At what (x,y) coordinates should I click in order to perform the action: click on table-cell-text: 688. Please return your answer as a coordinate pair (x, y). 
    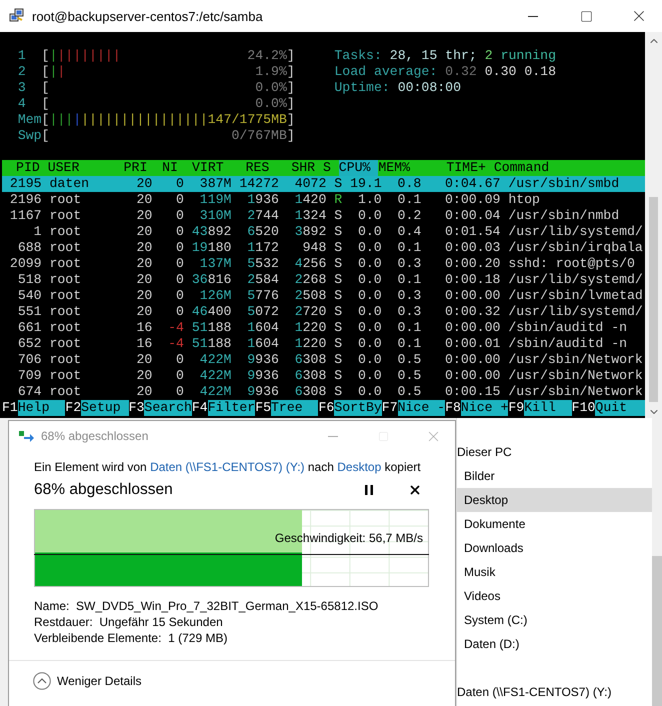
    Looking at the image, I should click on (29, 248).